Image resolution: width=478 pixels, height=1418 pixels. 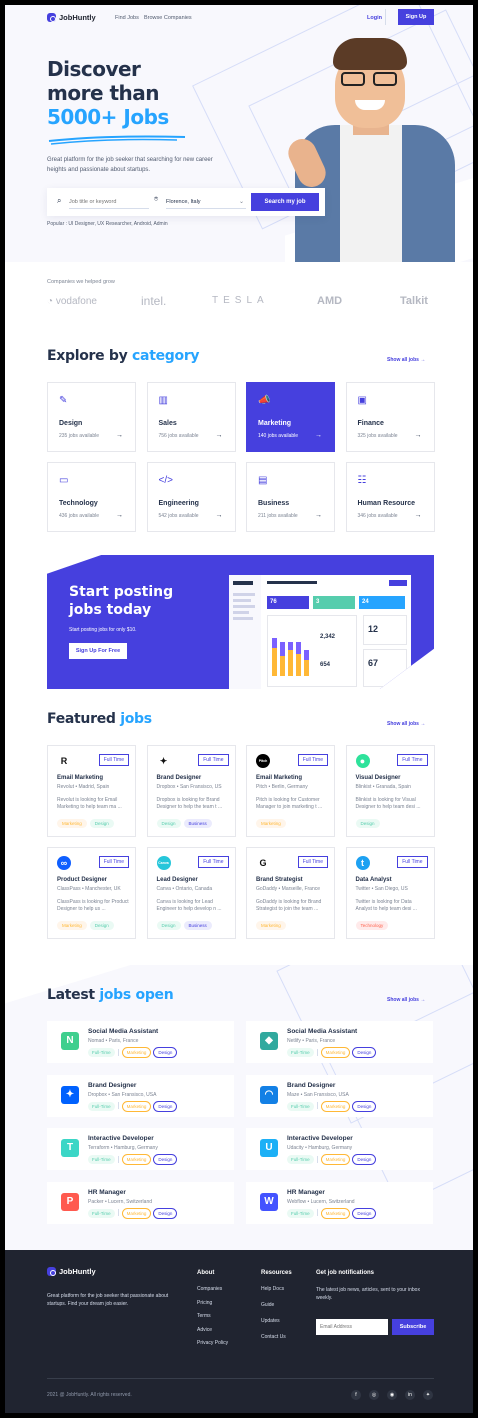 What do you see at coordinates (71, 17) in the screenshot?
I see `logo: JobHuntly` at bounding box center [71, 17].